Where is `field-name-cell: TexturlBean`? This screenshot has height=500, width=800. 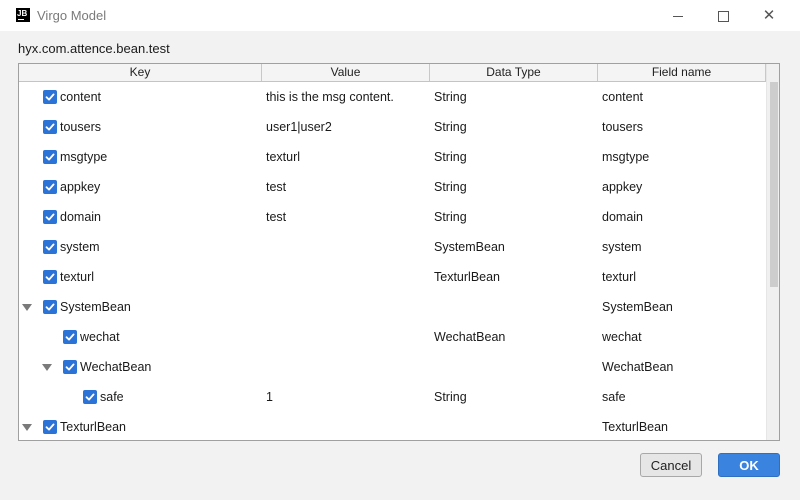 field-name-cell: TexturlBean is located at coordinates (635, 426).